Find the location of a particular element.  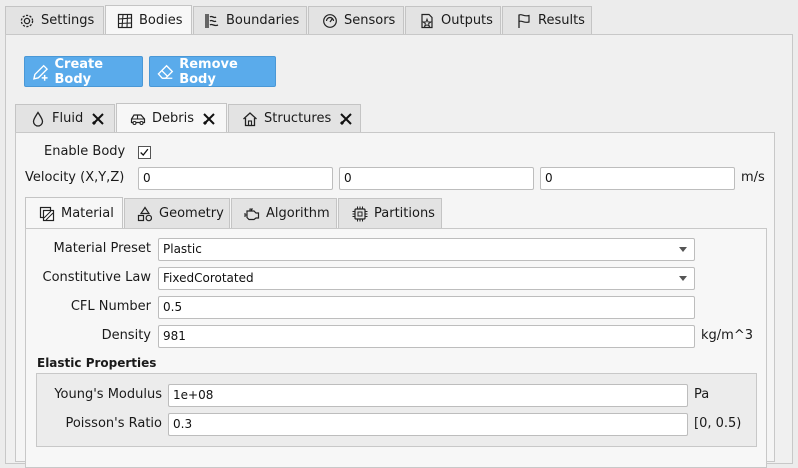

tab-material: Material is located at coordinates (74, 213).